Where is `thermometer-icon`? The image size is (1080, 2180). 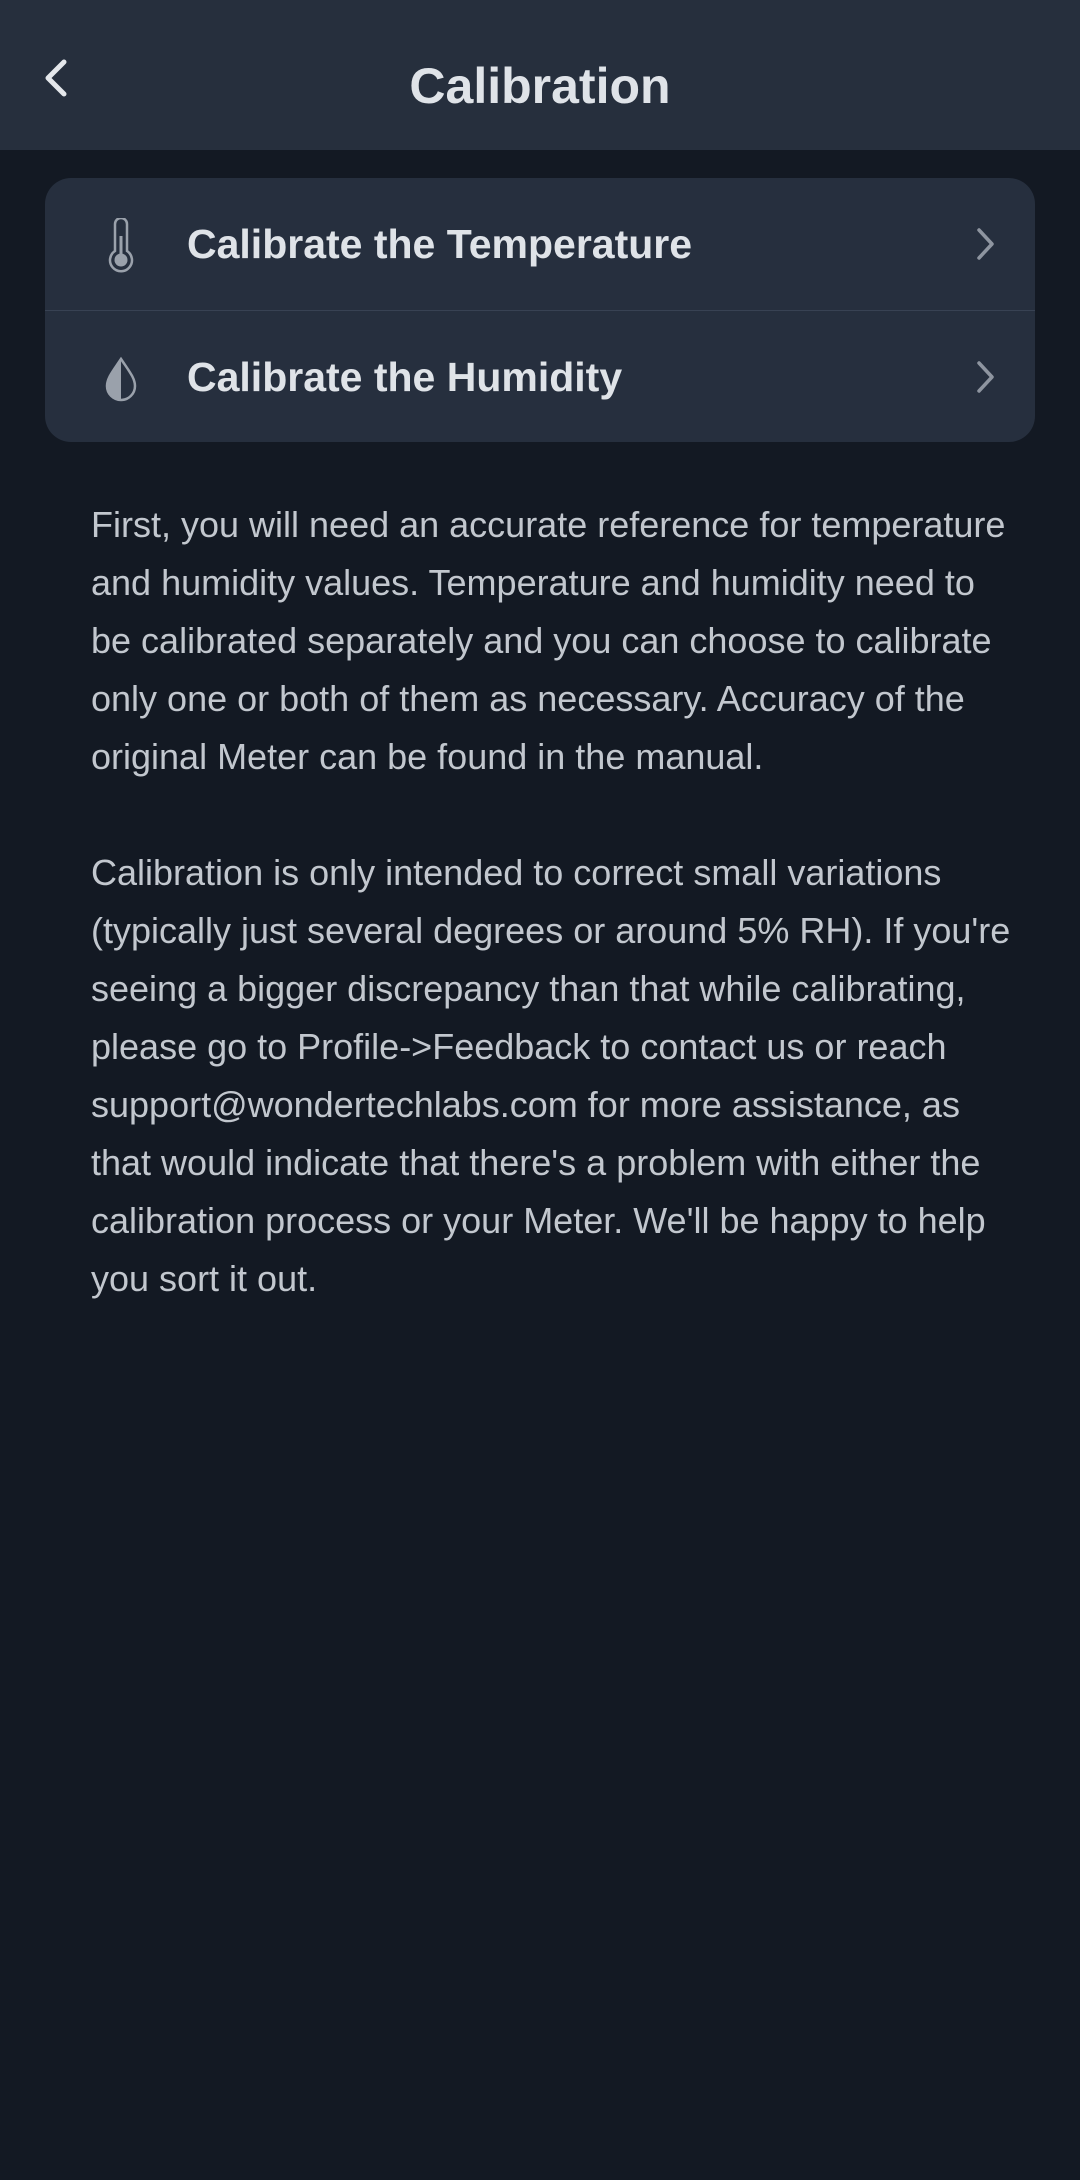
thermometer-icon is located at coordinates (121, 246).